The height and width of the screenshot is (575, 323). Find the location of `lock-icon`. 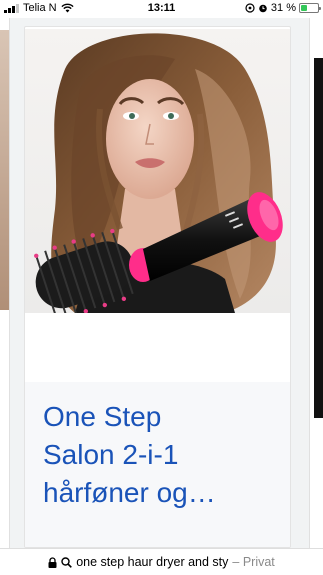

lock-icon is located at coordinates (52, 562).